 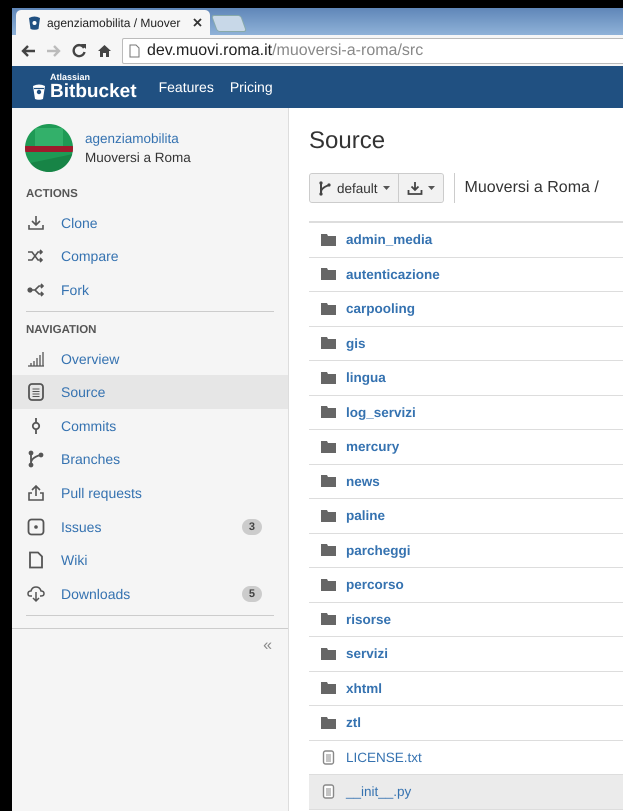 I want to click on document-icon, so click(x=36, y=392).